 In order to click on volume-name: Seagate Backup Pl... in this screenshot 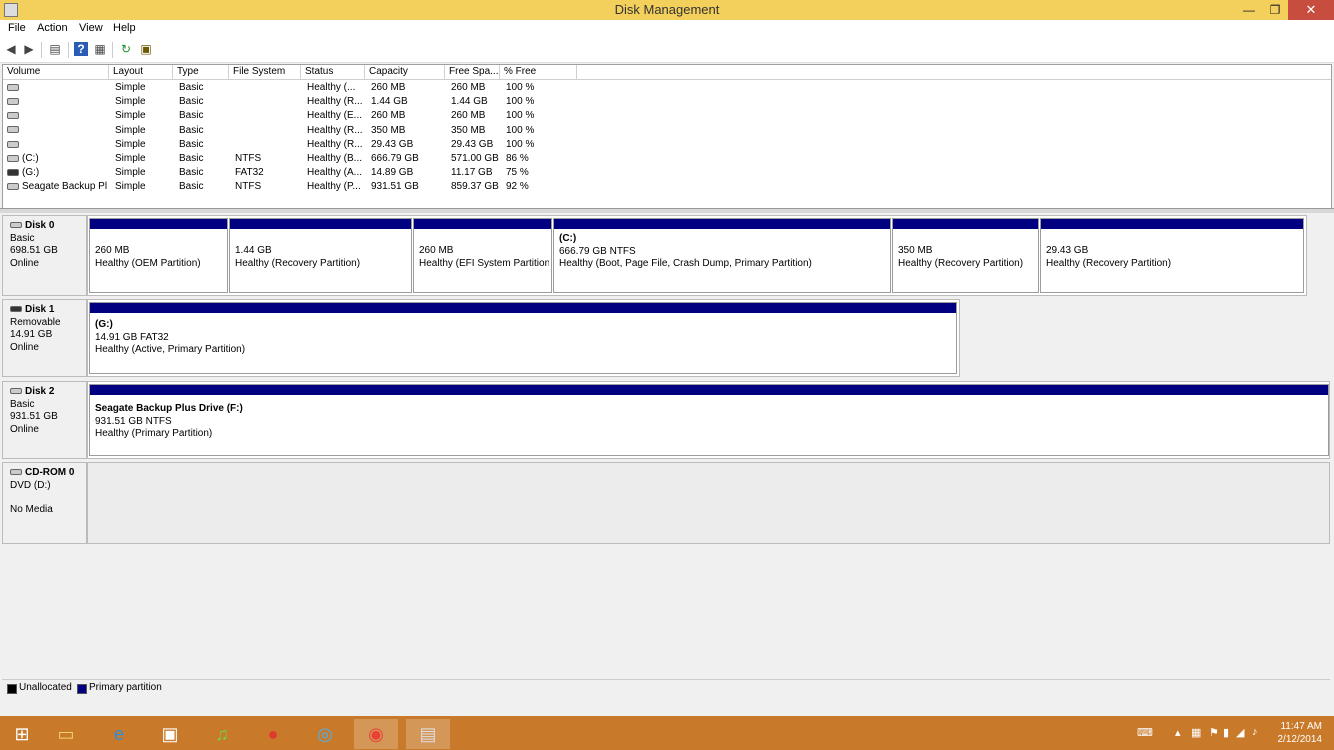, I will do `click(64, 187)`.